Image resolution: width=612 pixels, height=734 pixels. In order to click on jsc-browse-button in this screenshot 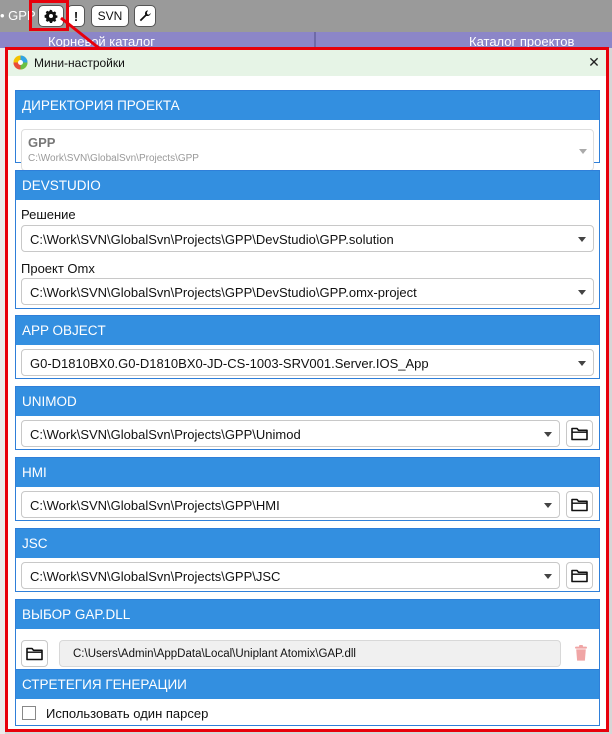, I will do `click(579, 575)`.